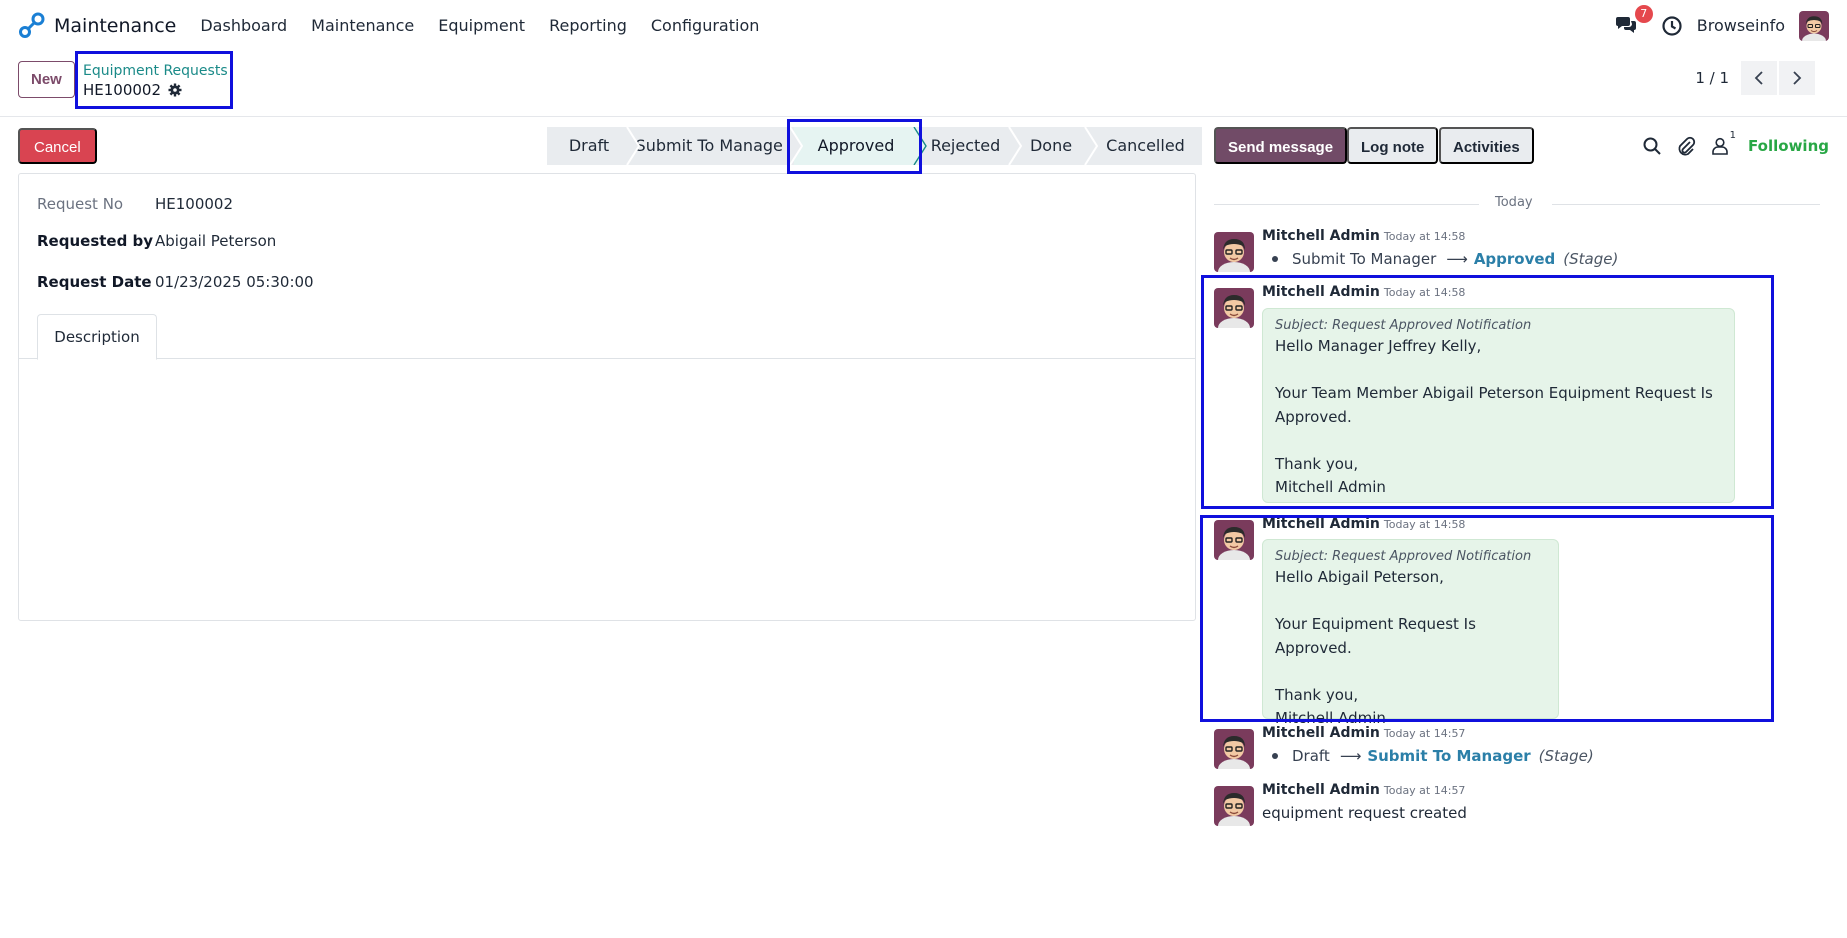  Describe the element at coordinates (1514, 259) in the screenshot. I see `tracking-new-value: Approved` at that location.